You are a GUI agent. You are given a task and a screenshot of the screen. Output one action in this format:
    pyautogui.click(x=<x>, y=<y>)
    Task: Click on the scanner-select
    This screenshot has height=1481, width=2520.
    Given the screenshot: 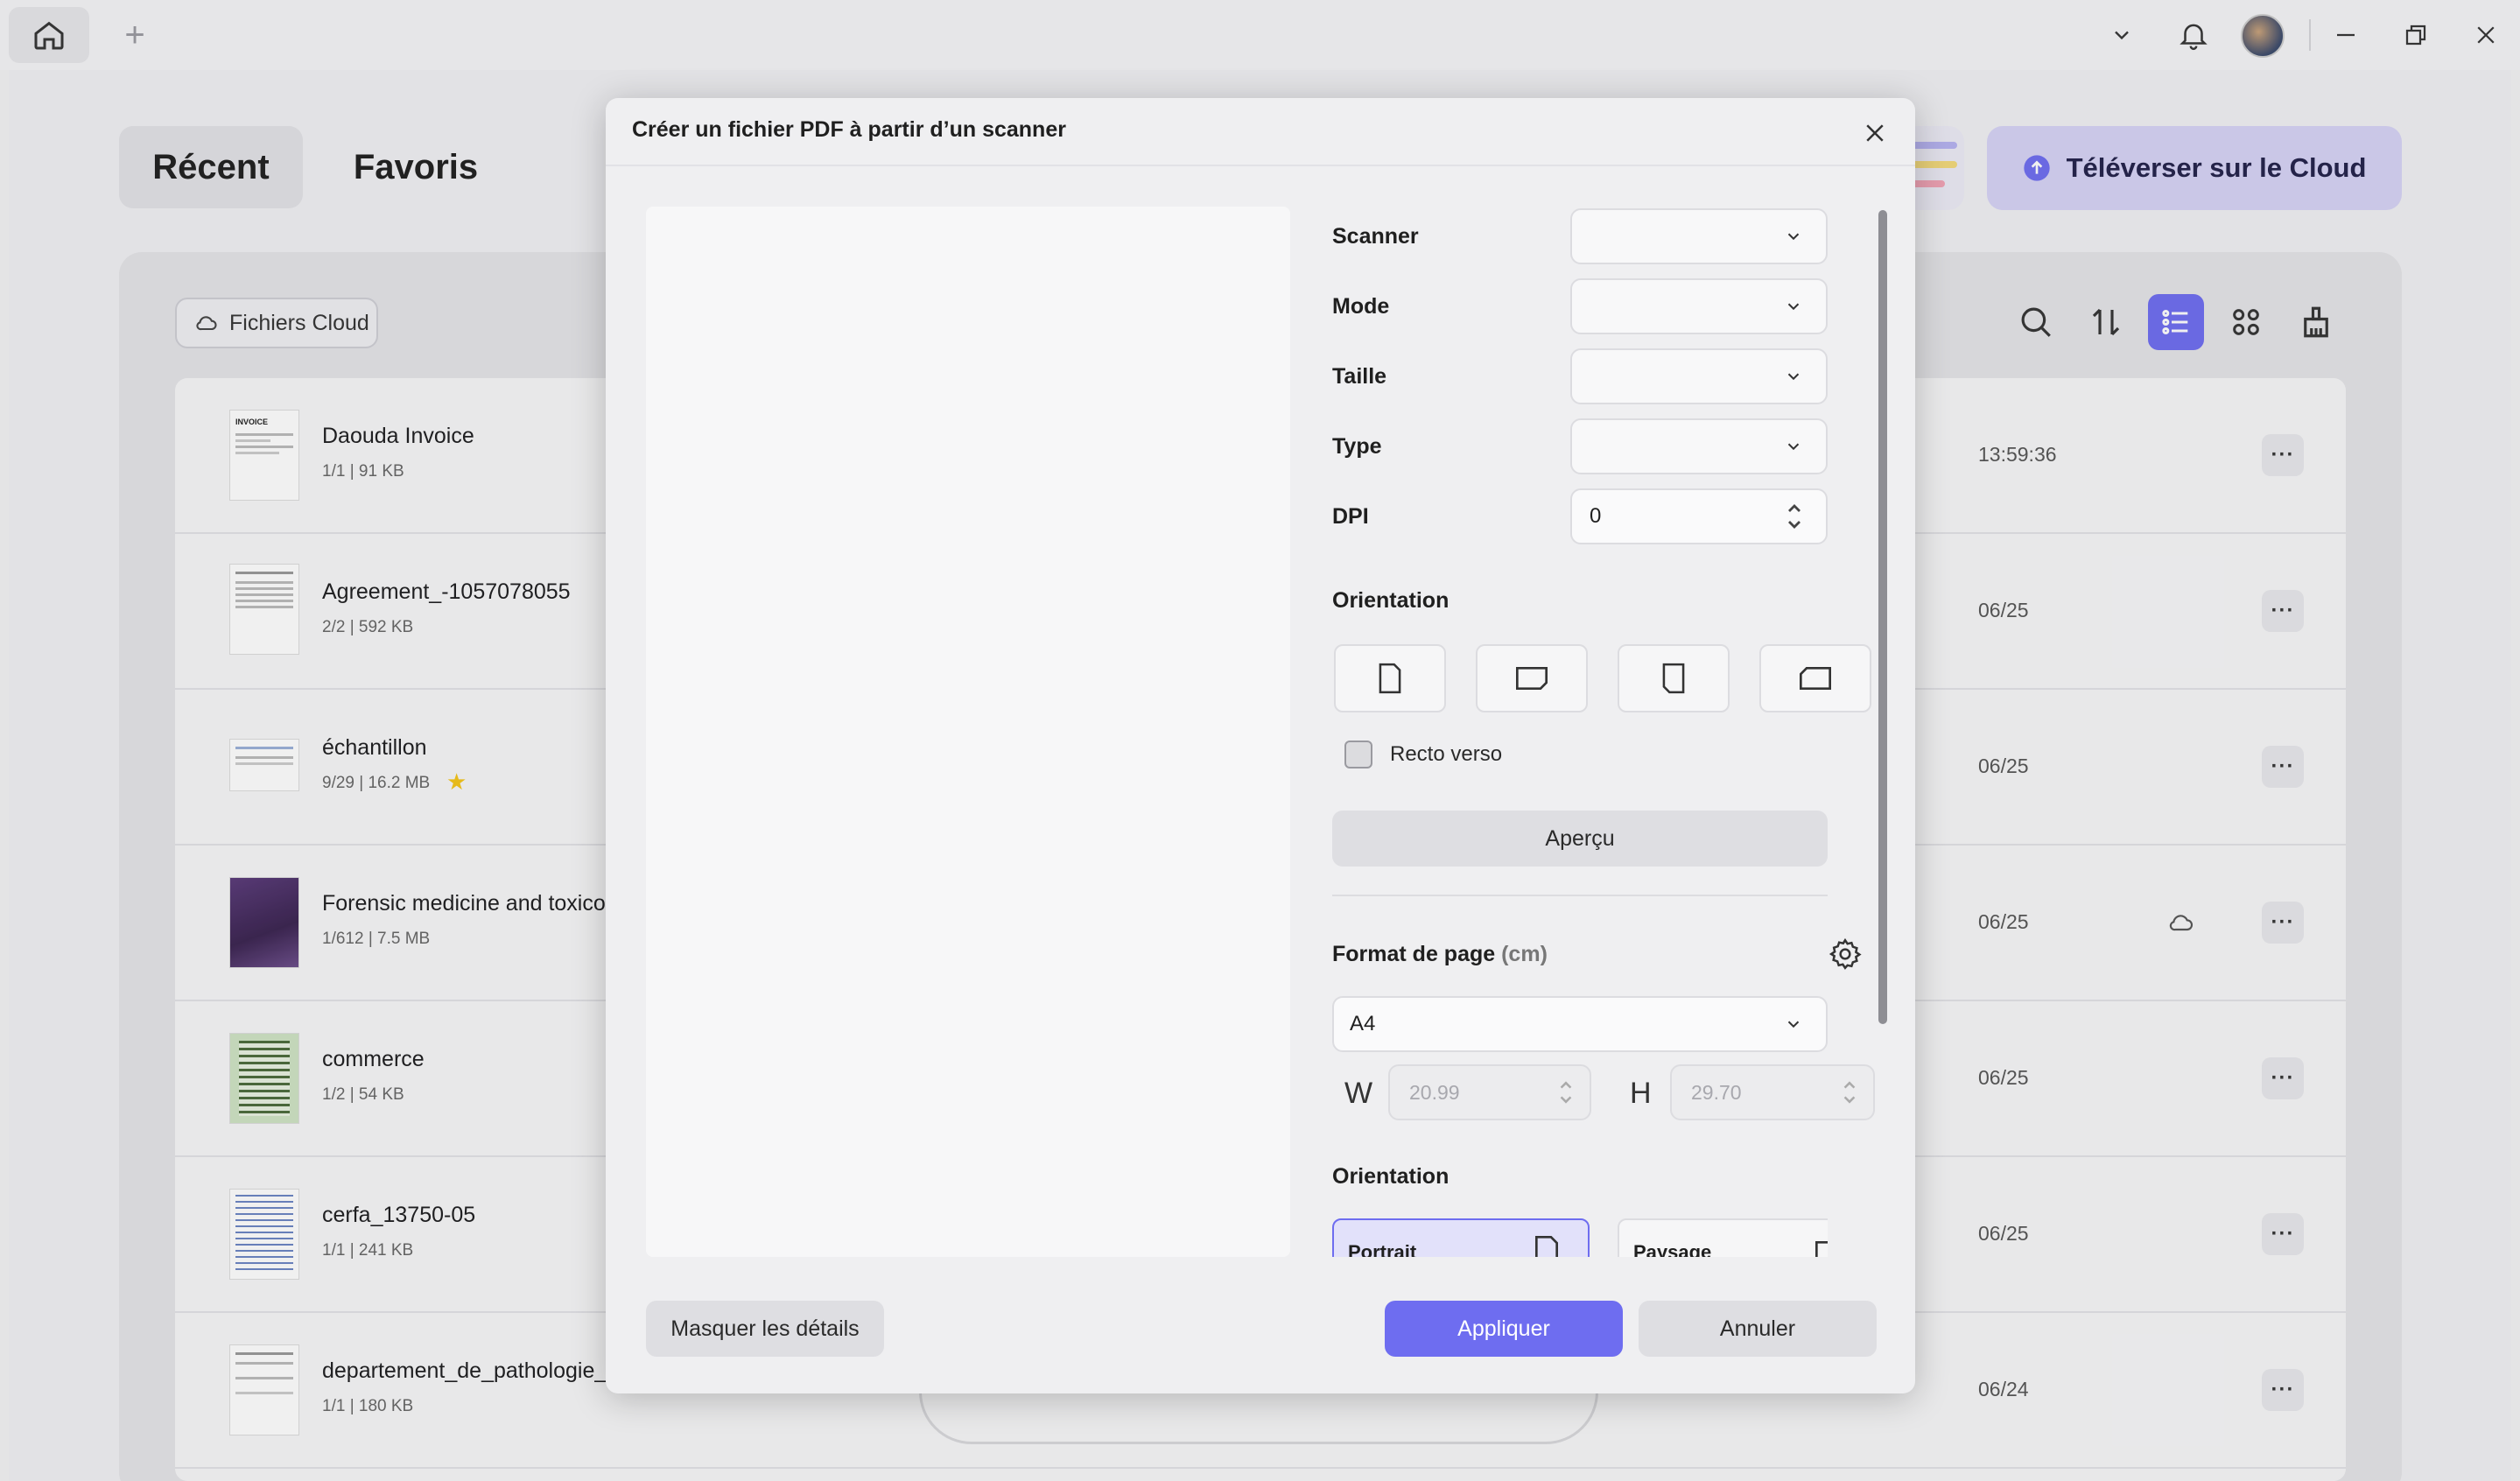 What is the action you would take?
    pyautogui.click(x=1699, y=236)
    